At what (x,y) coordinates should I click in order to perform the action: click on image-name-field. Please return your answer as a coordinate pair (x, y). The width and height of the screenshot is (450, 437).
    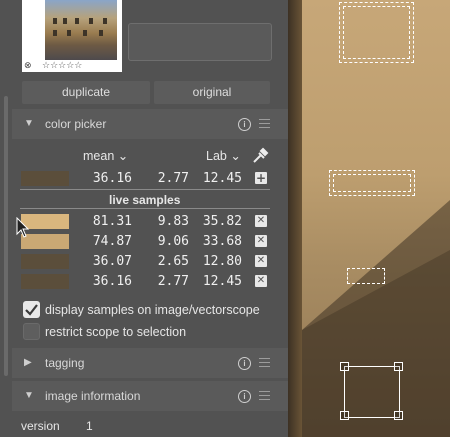
    Looking at the image, I should click on (200, 42).